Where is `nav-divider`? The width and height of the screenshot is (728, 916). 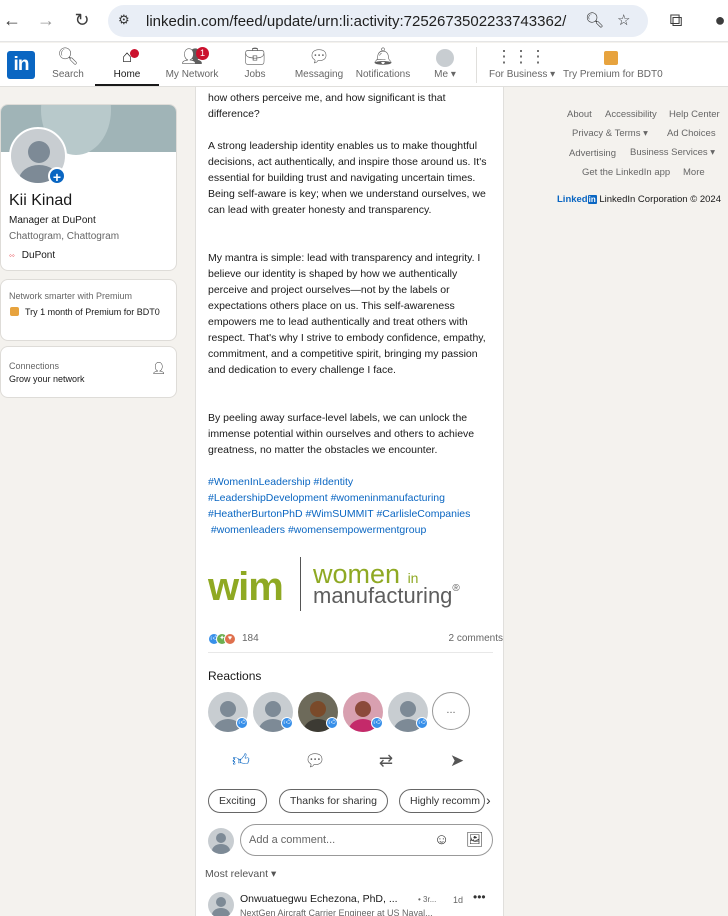
nav-divider is located at coordinates (476, 65).